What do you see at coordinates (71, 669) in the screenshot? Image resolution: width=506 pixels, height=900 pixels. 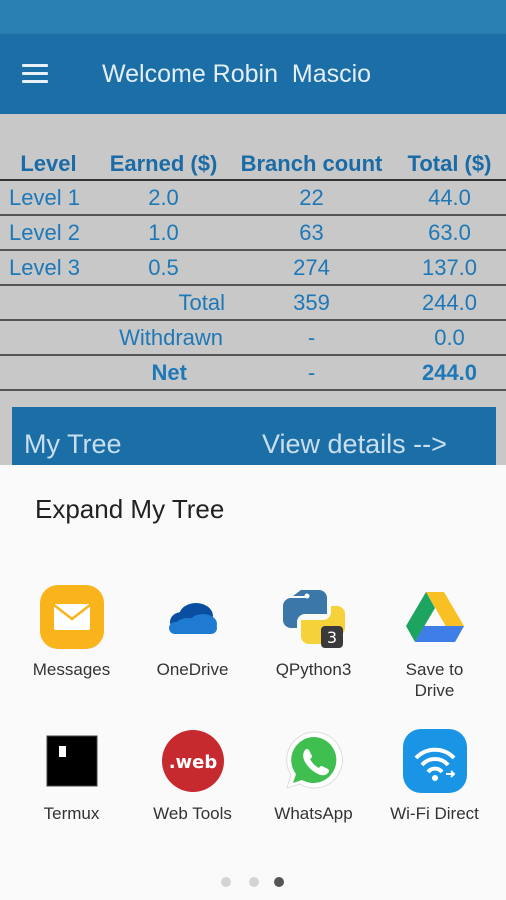 I see `app-label: Messages` at bounding box center [71, 669].